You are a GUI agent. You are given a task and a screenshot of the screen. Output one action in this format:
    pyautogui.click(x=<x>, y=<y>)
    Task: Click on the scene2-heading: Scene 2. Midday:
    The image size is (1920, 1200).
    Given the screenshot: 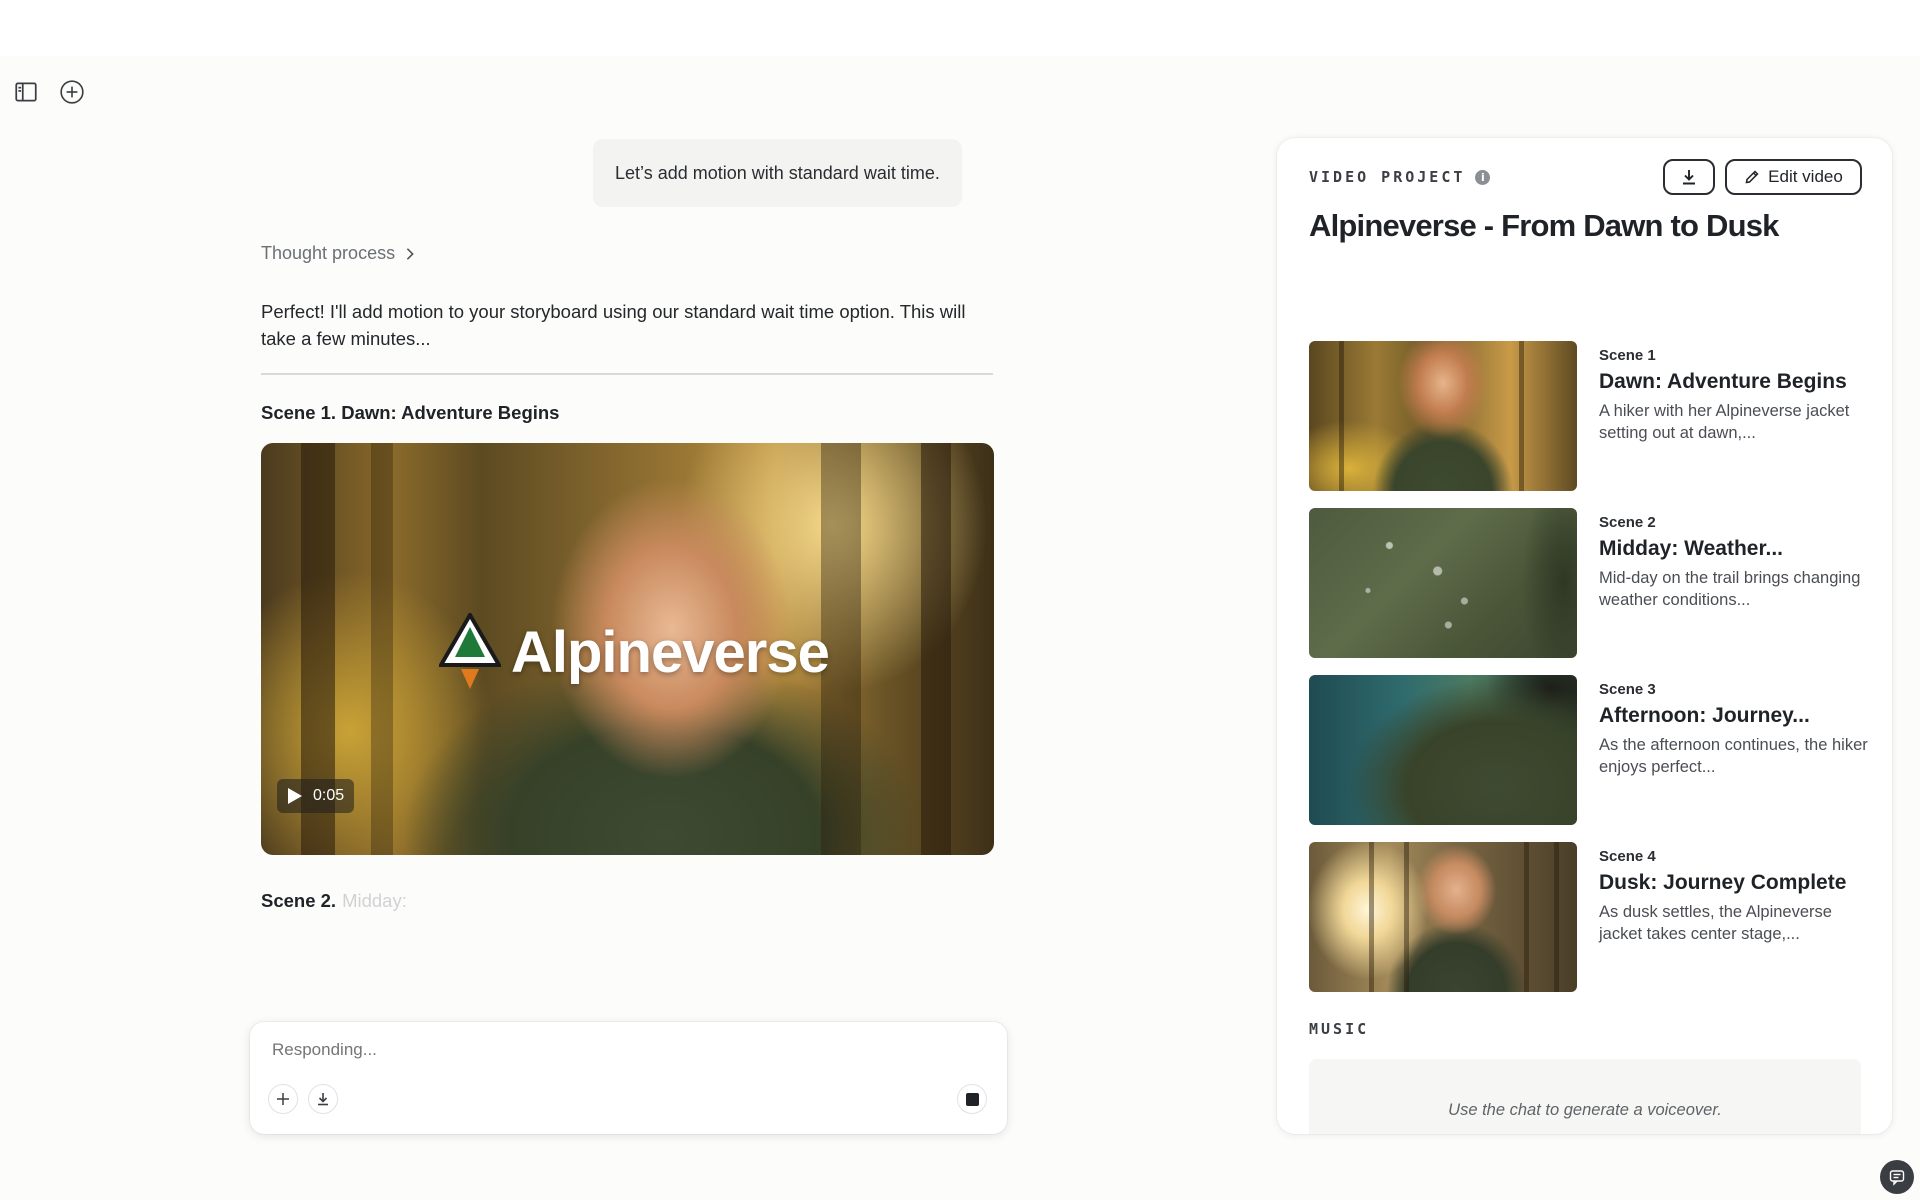 What is the action you would take?
    pyautogui.click(x=334, y=901)
    